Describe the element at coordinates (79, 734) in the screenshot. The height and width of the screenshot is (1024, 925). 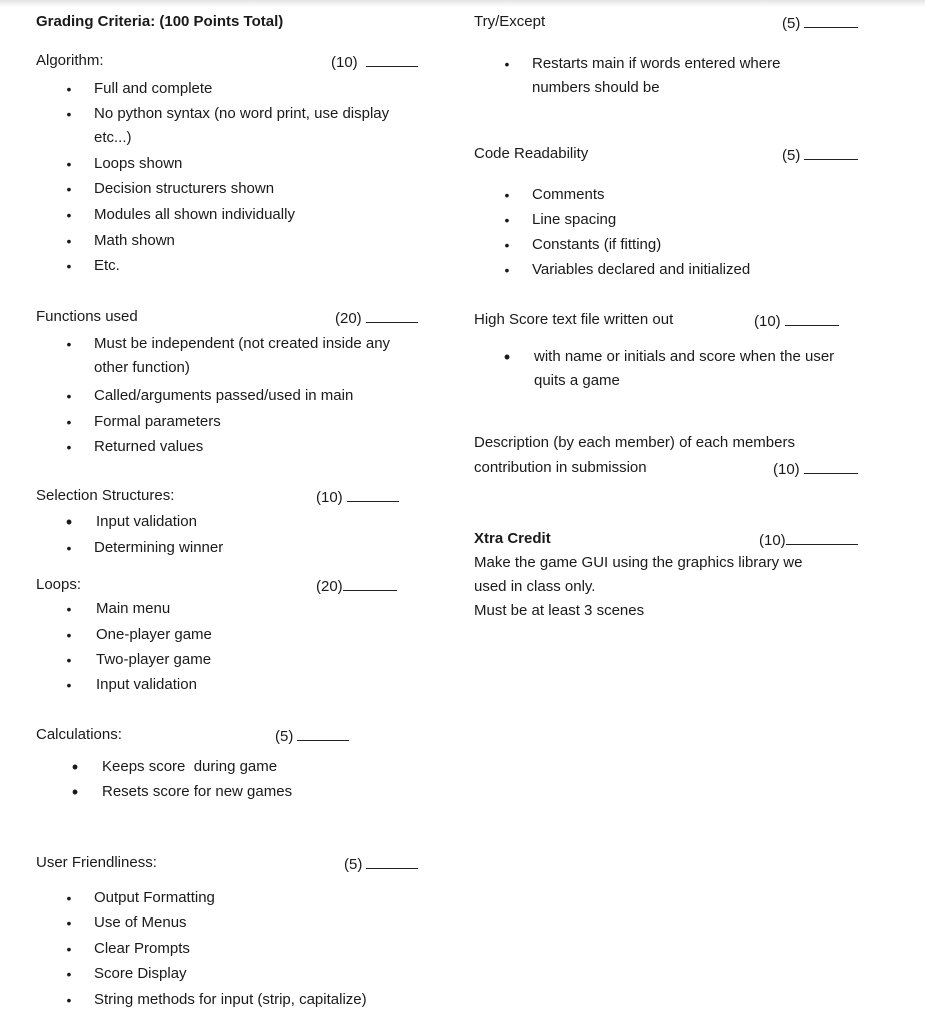
I see `section-heading: Calculations:` at that location.